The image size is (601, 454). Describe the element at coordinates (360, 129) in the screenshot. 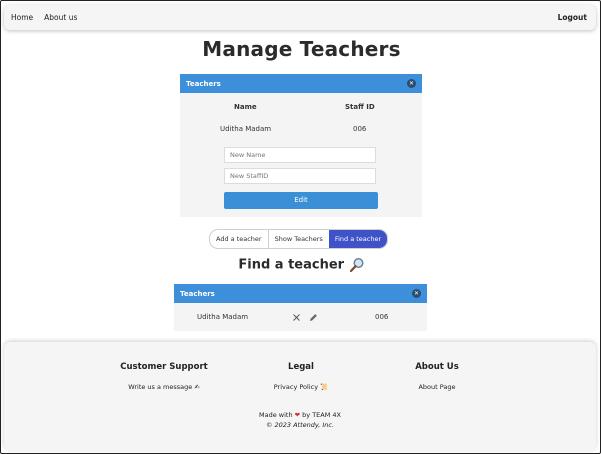

I see `teacher-staff-id-cell: 006` at that location.